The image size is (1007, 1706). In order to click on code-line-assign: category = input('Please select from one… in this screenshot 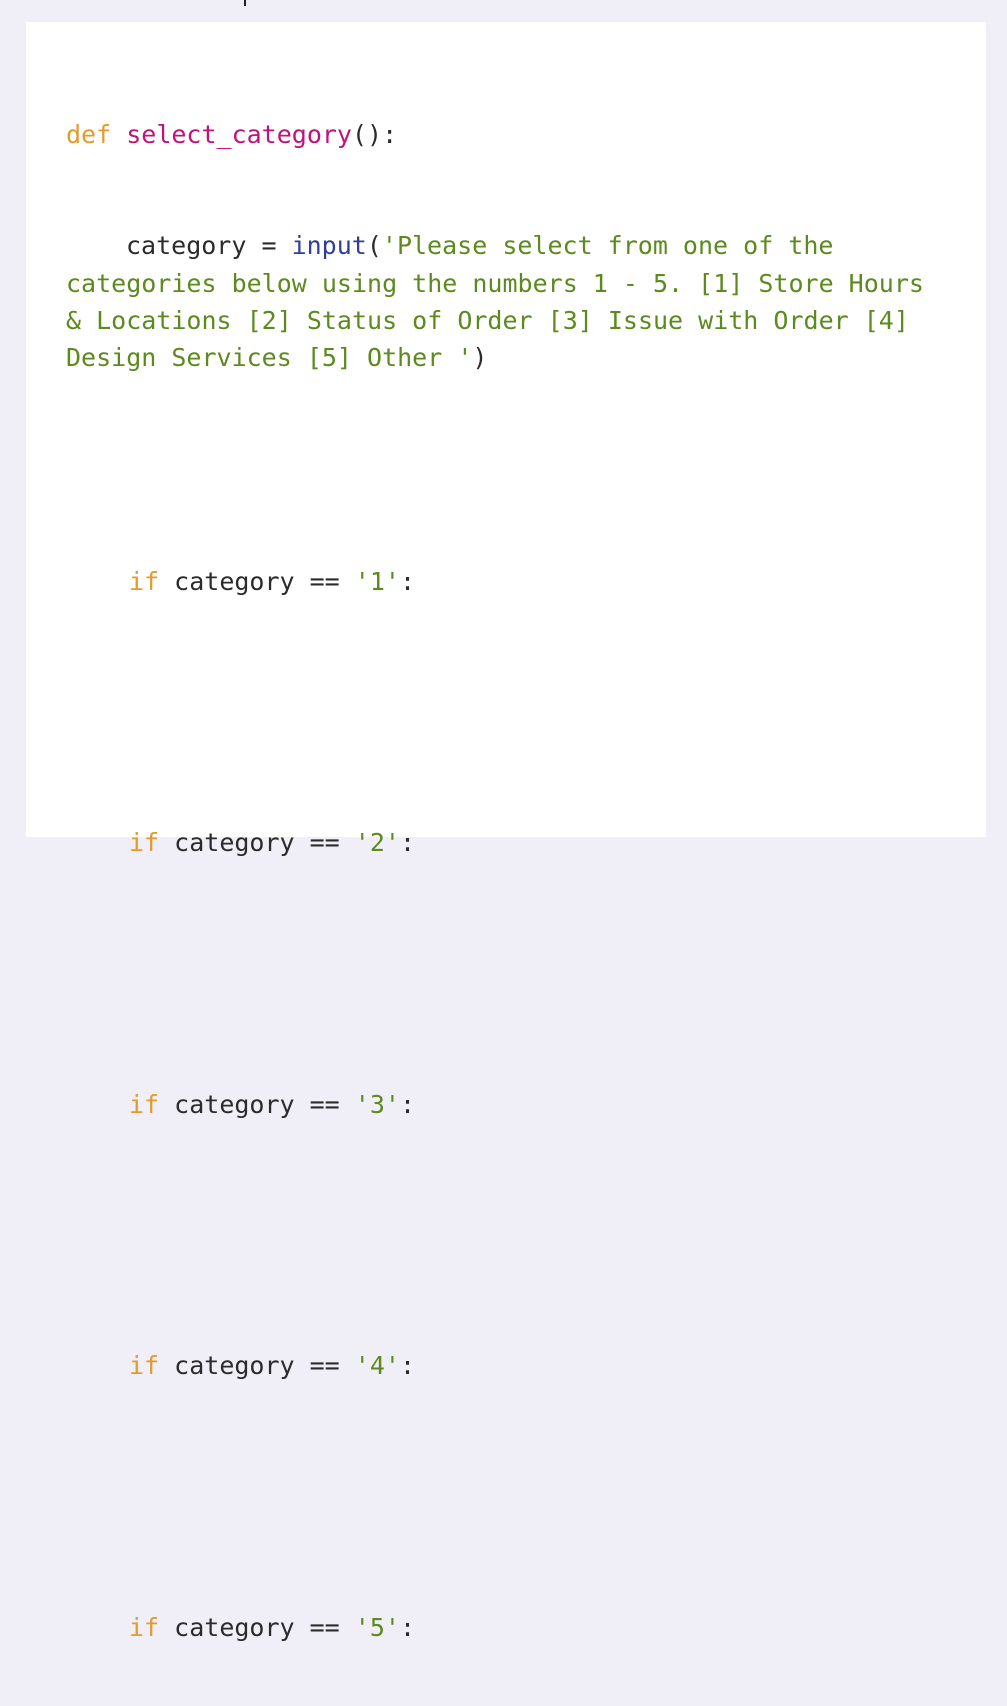, I will do `click(506, 301)`.